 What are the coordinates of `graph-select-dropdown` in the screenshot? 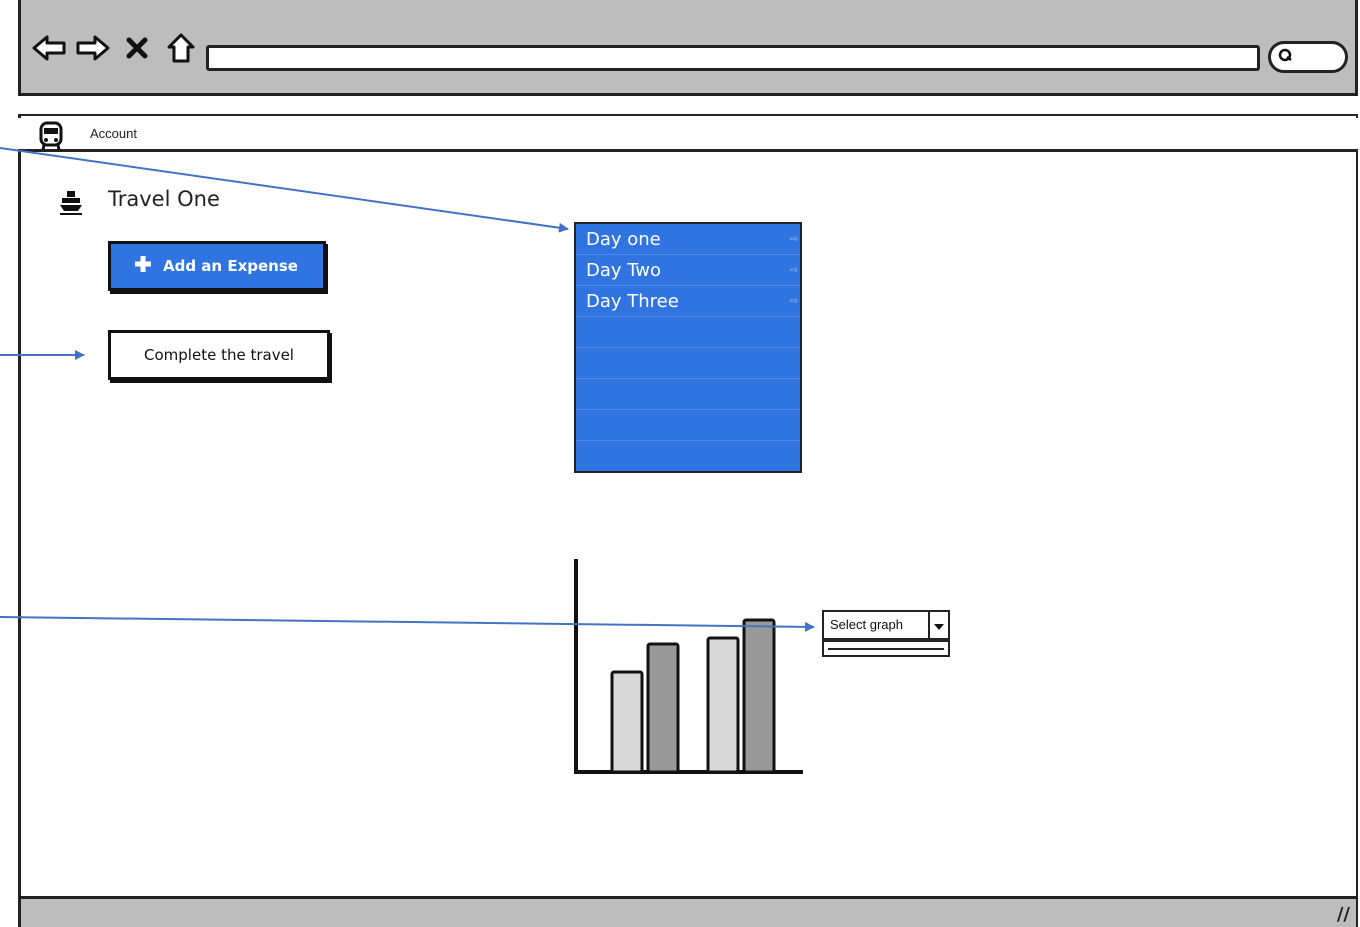 It's located at (886, 648).